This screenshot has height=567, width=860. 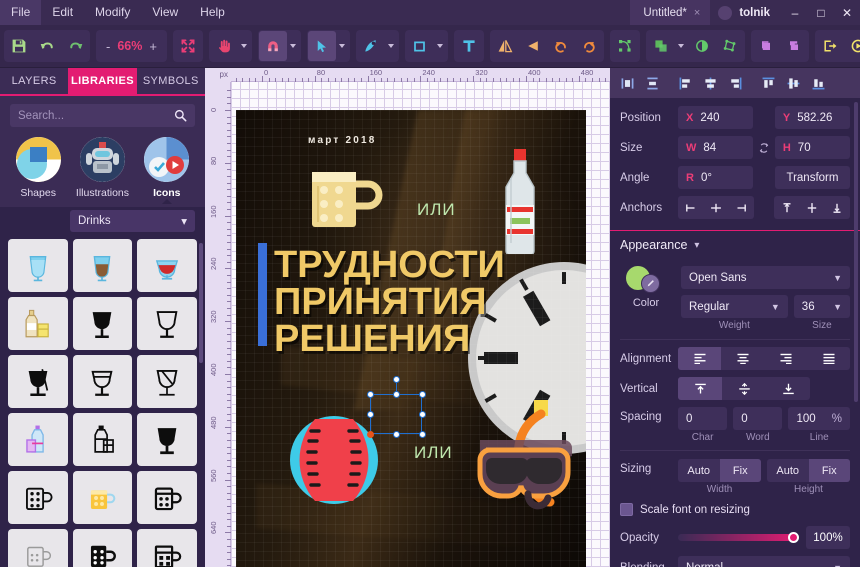 I want to click on opacity-value: 100%, so click(x=828, y=537).